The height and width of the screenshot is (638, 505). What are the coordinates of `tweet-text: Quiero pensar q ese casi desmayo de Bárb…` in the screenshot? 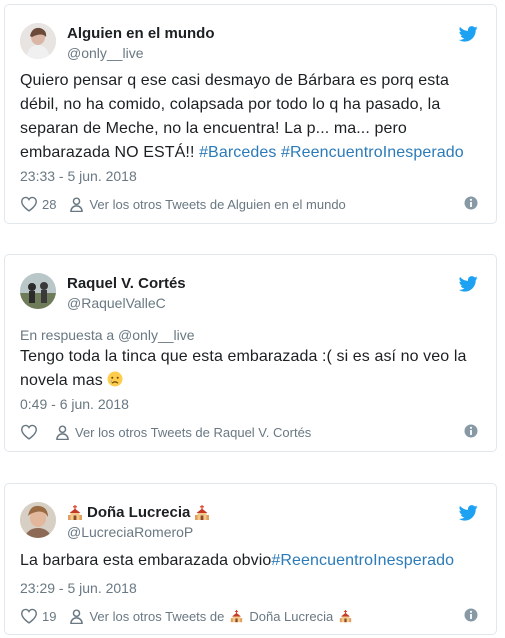 It's located at (249, 117).